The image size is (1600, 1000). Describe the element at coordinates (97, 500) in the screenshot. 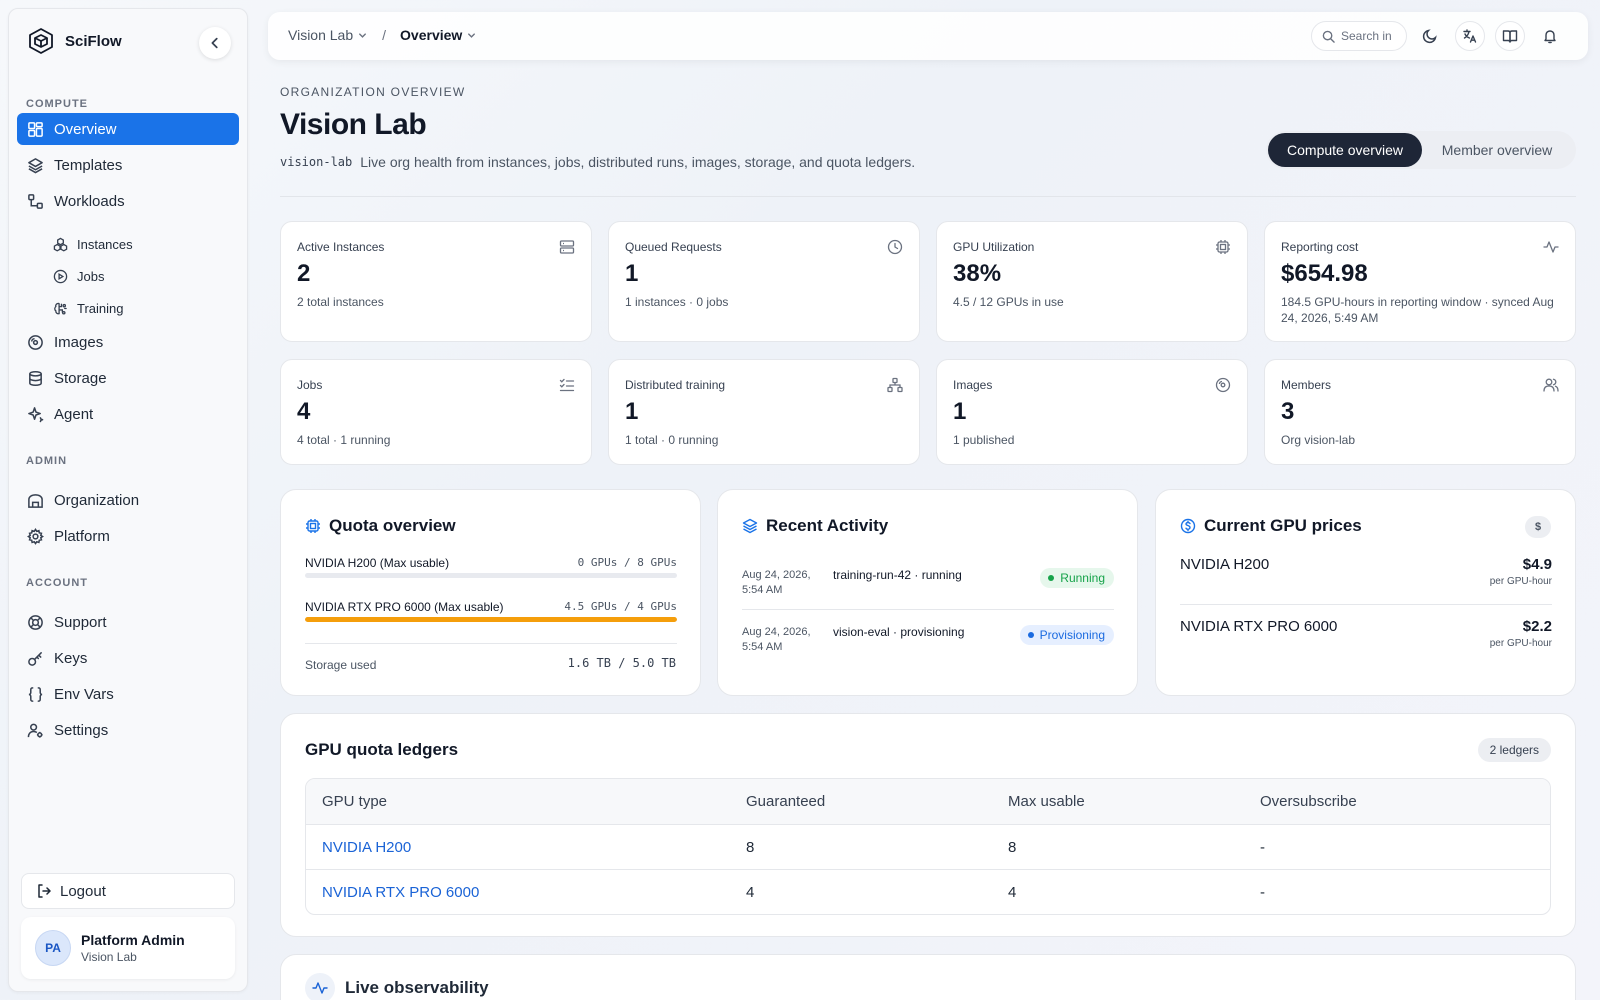

I see `sidebar-item-label: Organization` at that location.